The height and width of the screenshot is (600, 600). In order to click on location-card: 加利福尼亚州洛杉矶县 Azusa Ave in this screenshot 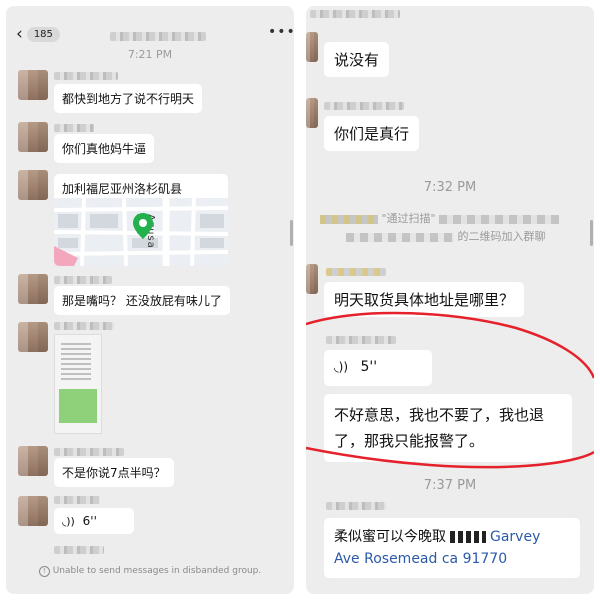, I will do `click(141, 220)`.